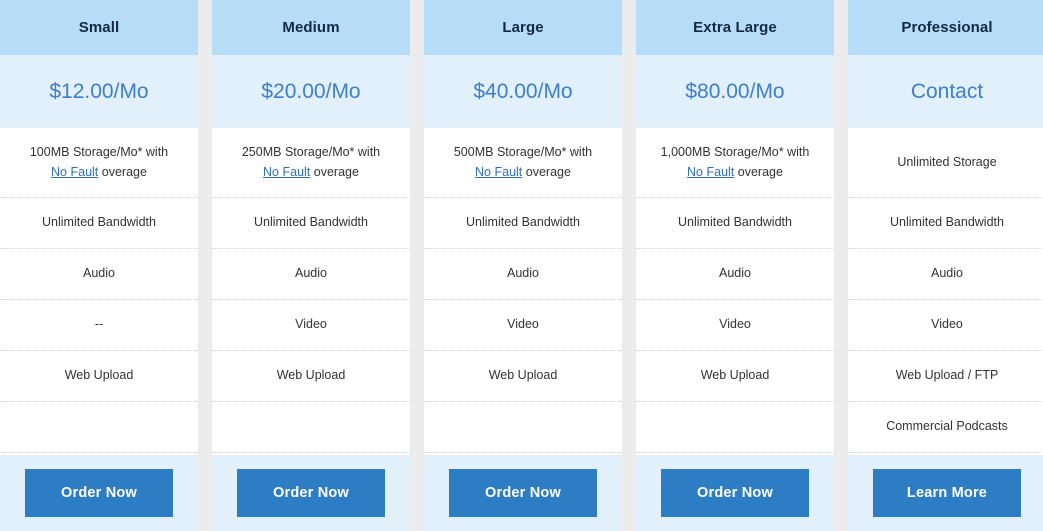  I want to click on feature-row: 500MB Storage/Mo* with No Fault overage, so click(523, 163).